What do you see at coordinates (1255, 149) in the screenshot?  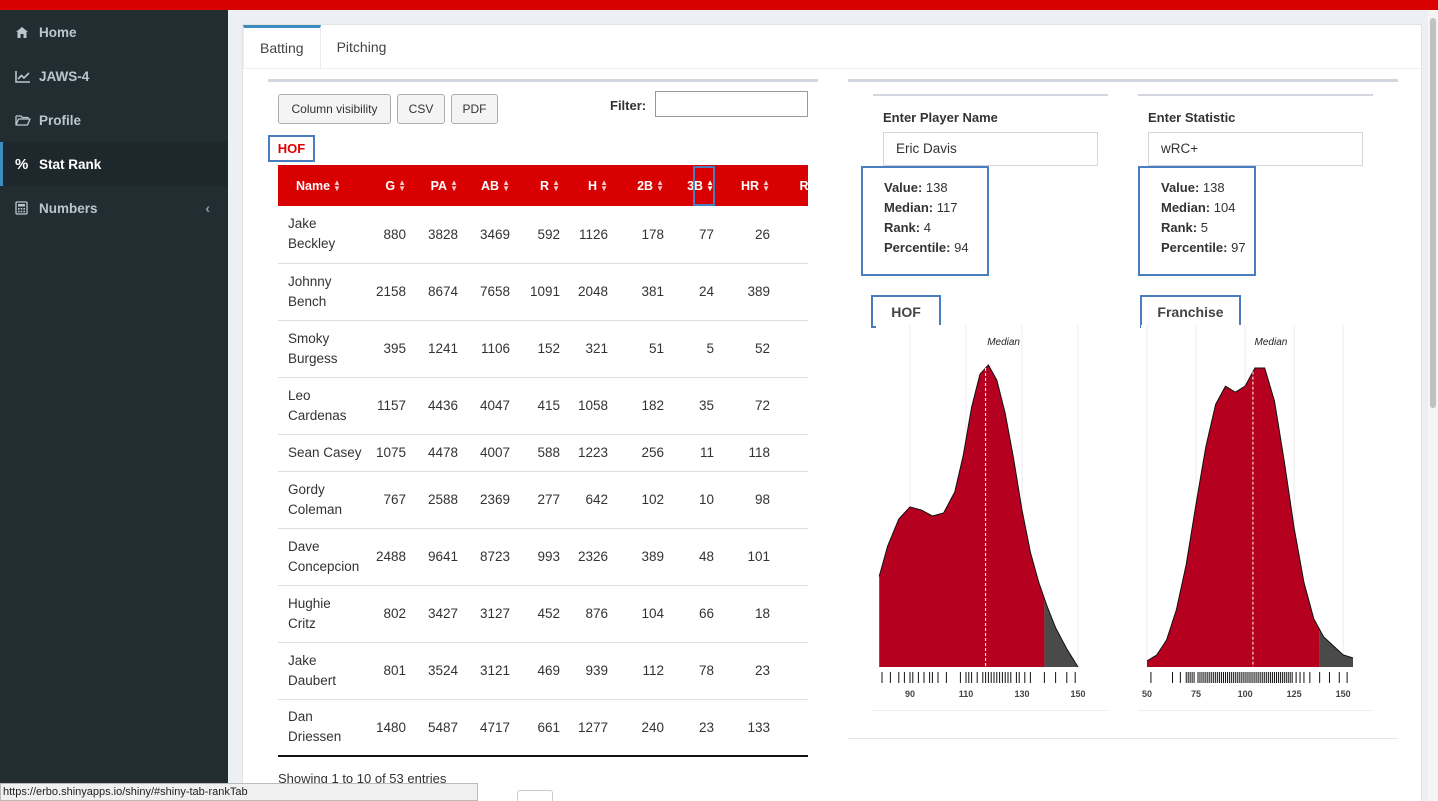 I see `statistic-input: wRC+` at bounding box center [1255, 149].